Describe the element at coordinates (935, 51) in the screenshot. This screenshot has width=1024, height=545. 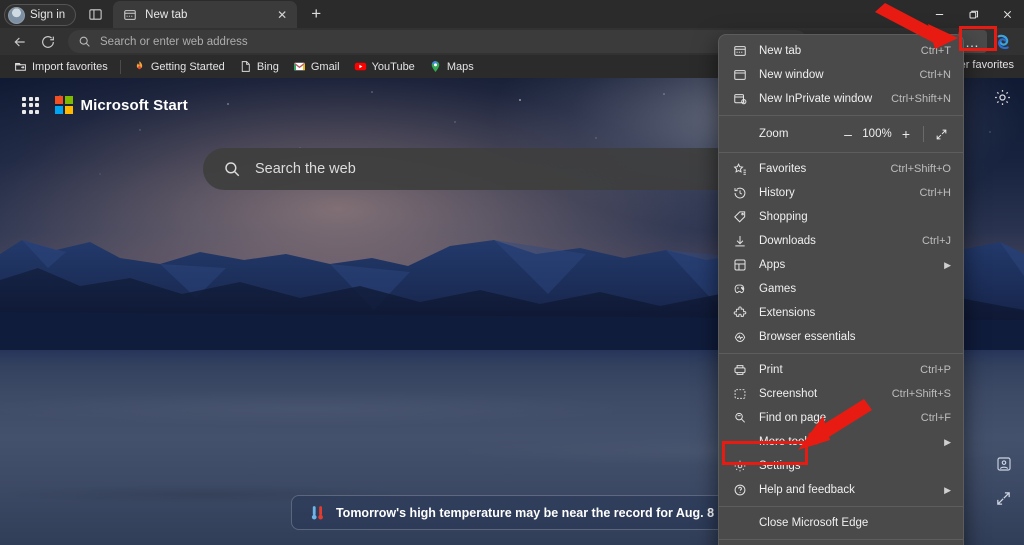
I see `menu-item-shortcut: Ctrl+T` at that location.